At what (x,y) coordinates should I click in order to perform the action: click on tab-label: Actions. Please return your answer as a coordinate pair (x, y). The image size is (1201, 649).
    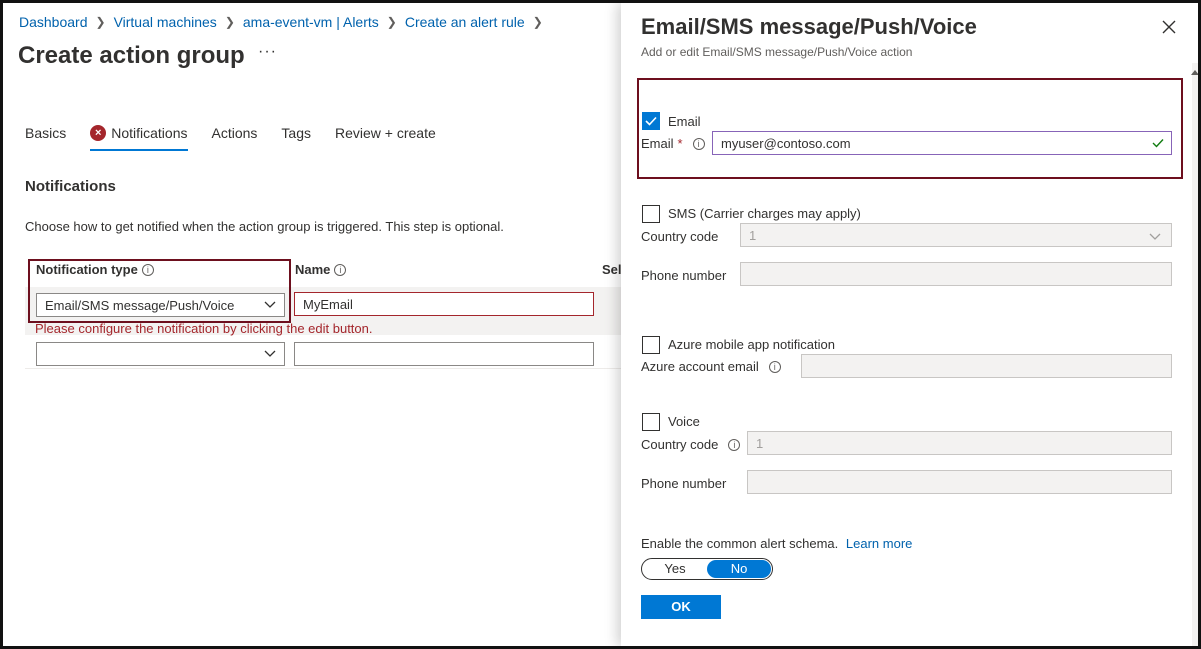
    Looking at the image, I should click on (234, 133).